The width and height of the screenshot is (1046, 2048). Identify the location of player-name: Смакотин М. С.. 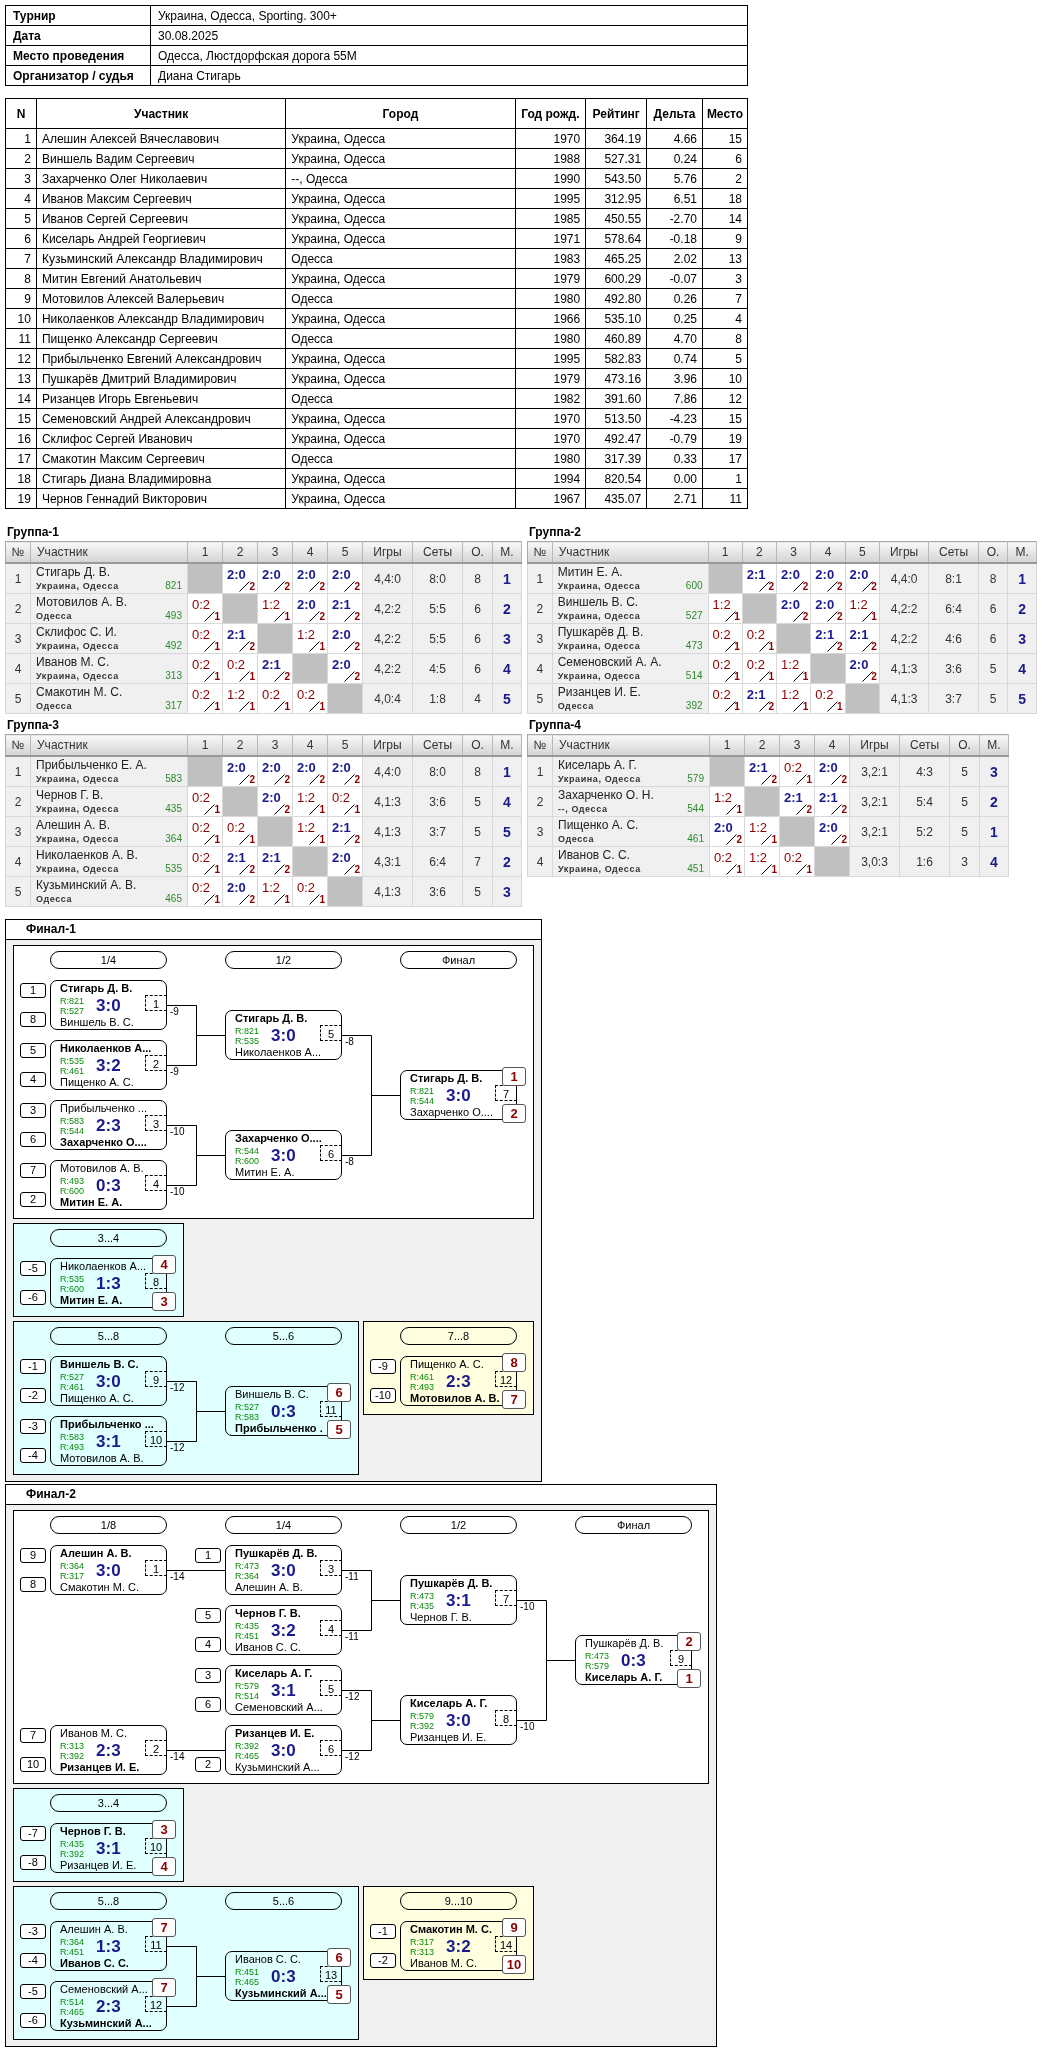
(100, 1587).